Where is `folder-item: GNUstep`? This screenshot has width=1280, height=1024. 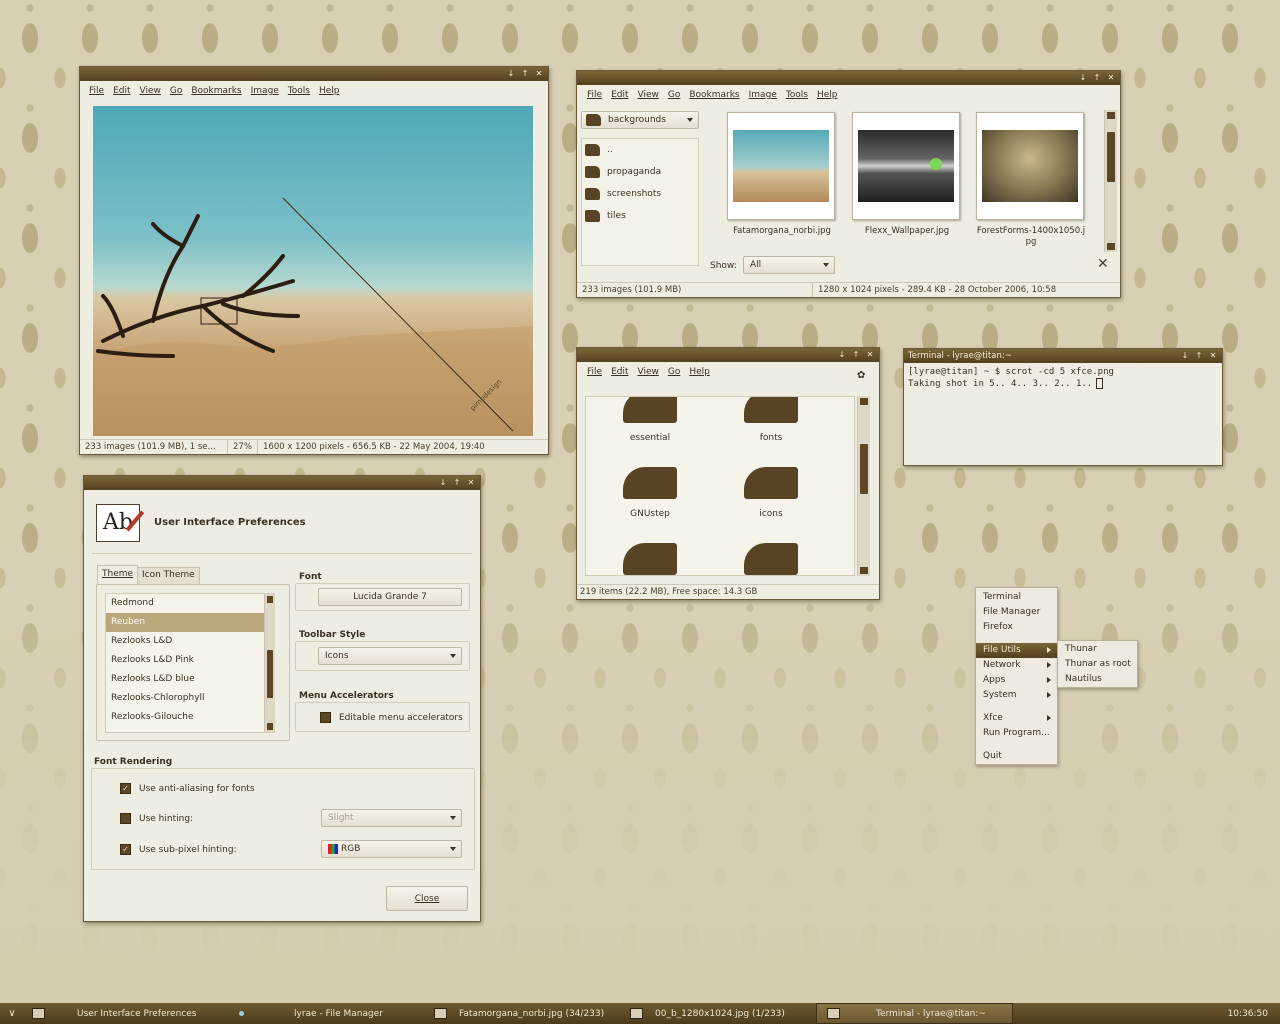 folder-item: GNUstep is located at coordinates (650, 493).